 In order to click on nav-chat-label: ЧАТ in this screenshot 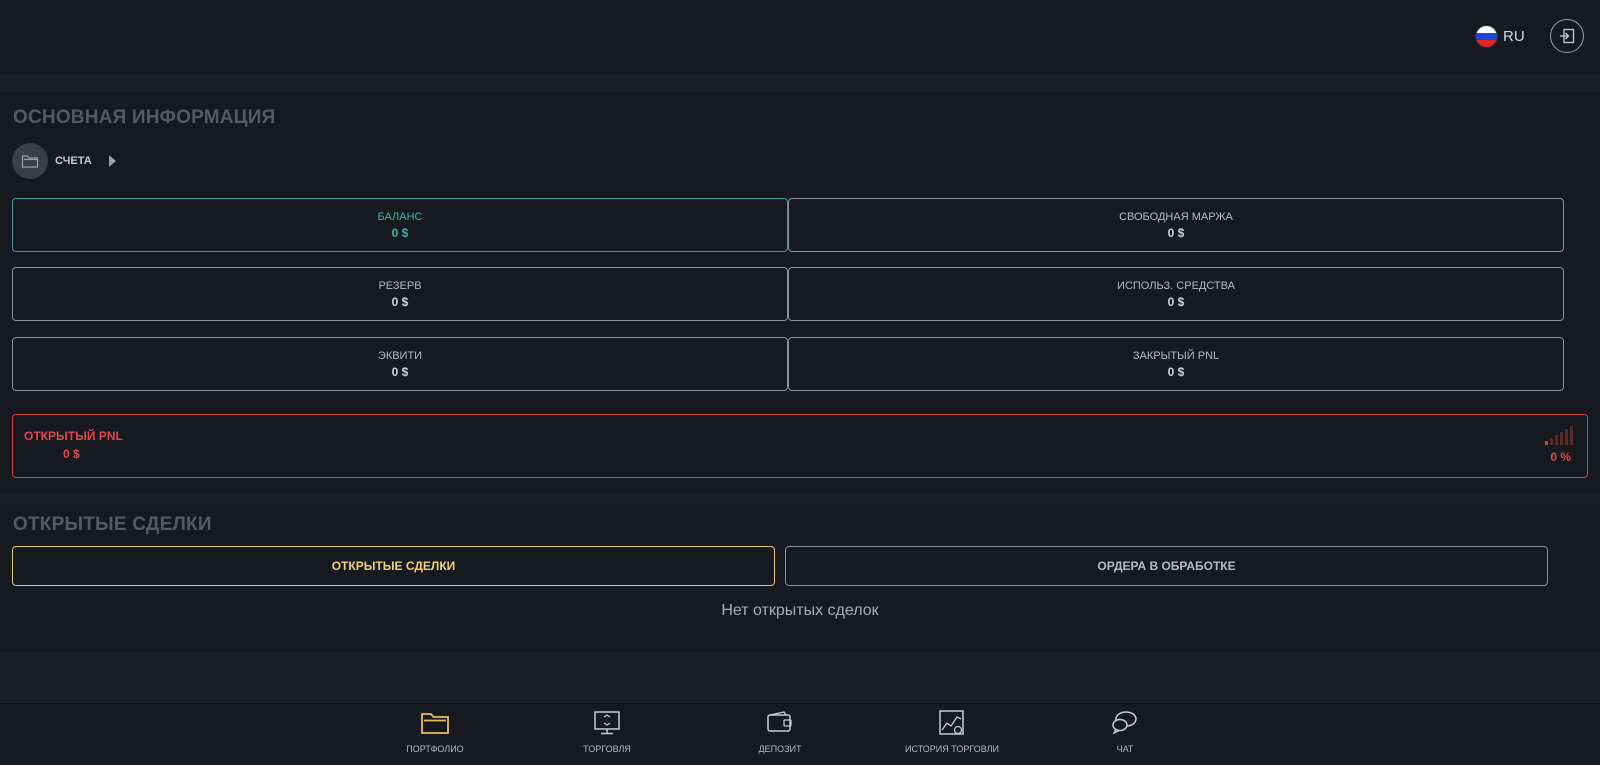, I will do `click(1125, 749)`.